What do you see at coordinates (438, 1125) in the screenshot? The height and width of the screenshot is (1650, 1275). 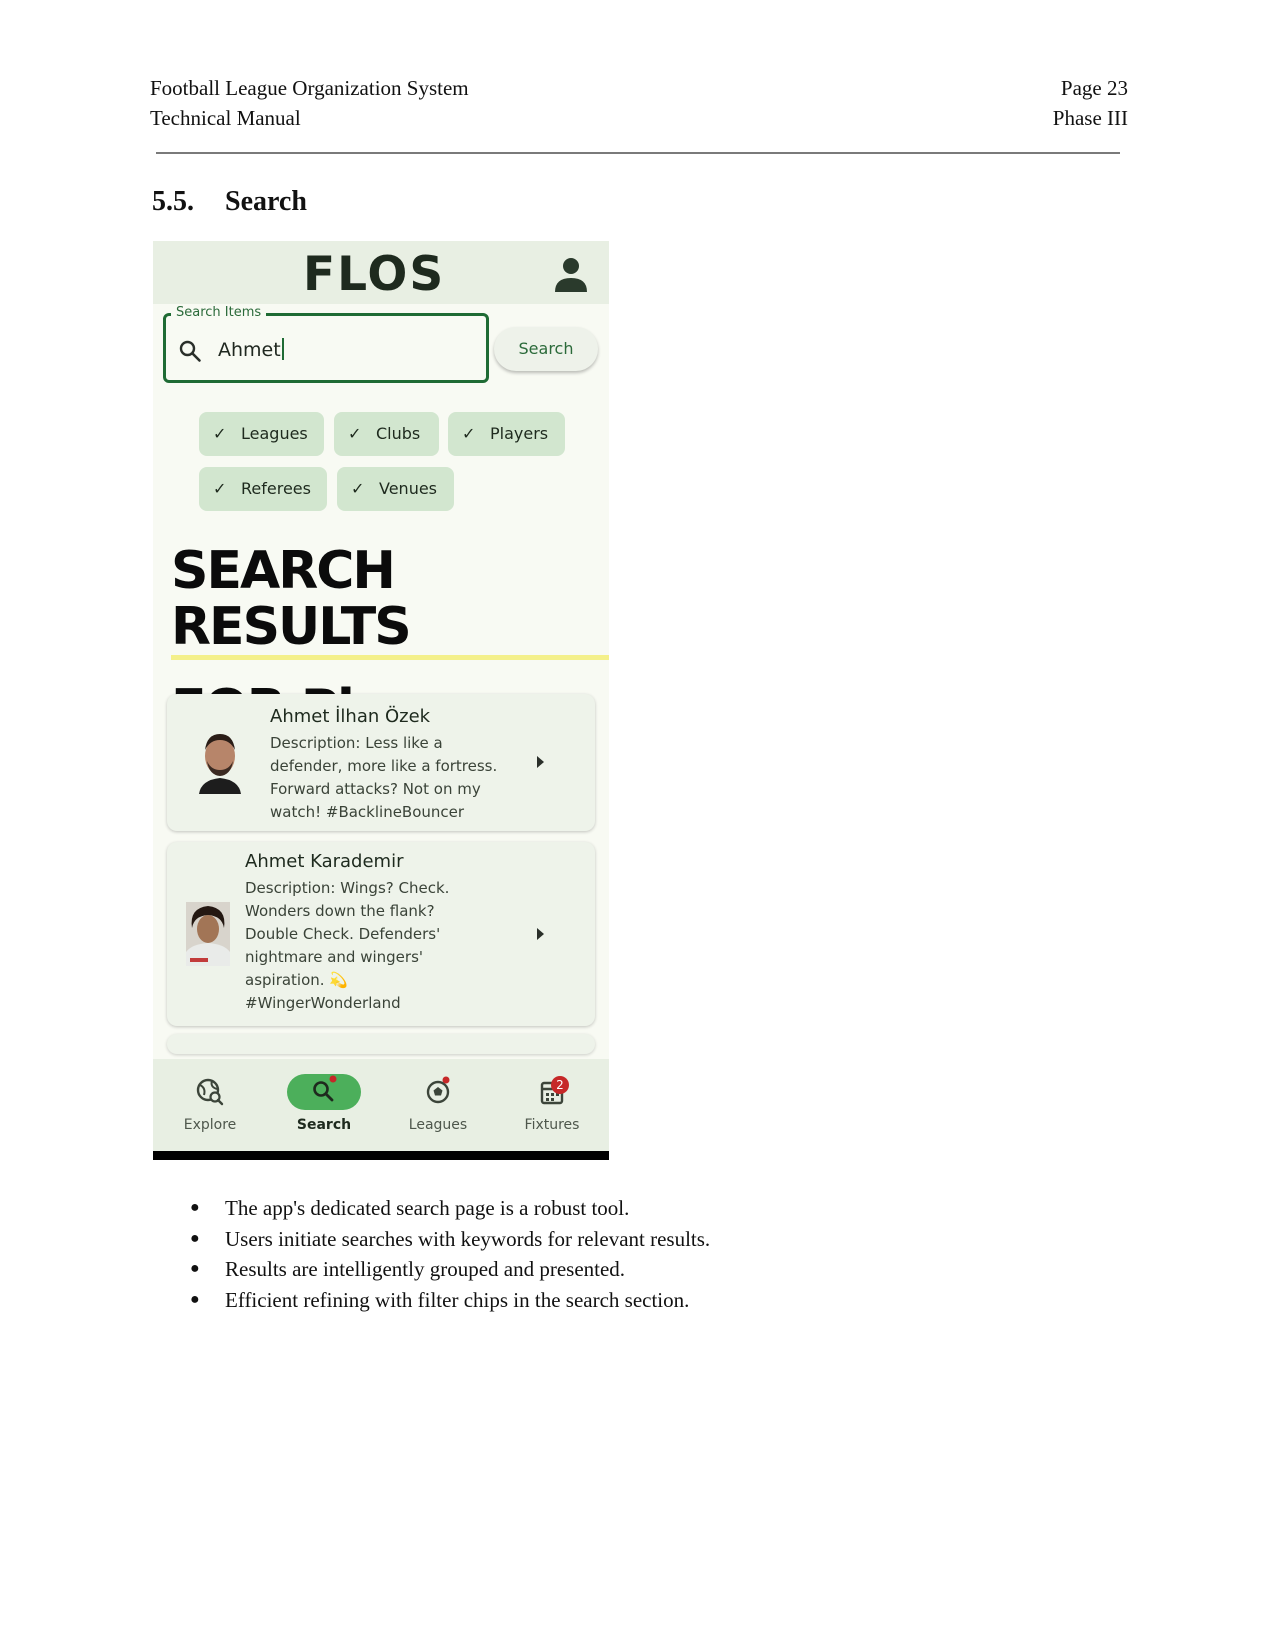 I see `nav-label: Leagues` at bounding box center [438, 1125].